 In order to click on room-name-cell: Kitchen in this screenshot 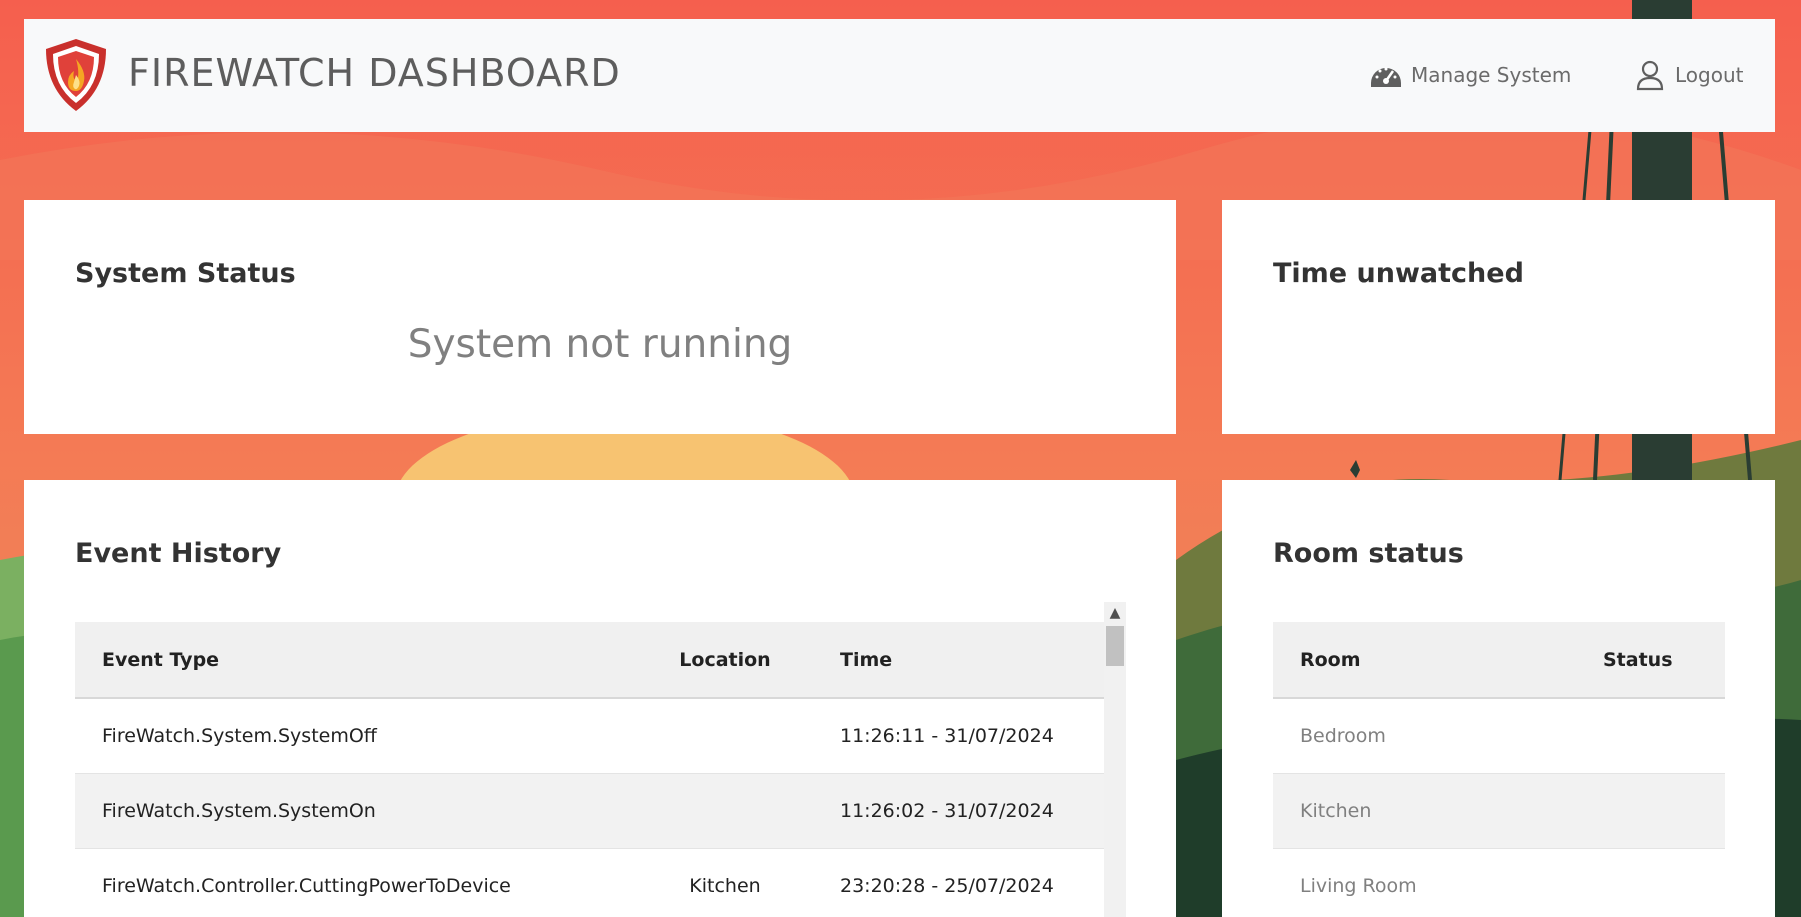, I will do `click(1424, 811)`.